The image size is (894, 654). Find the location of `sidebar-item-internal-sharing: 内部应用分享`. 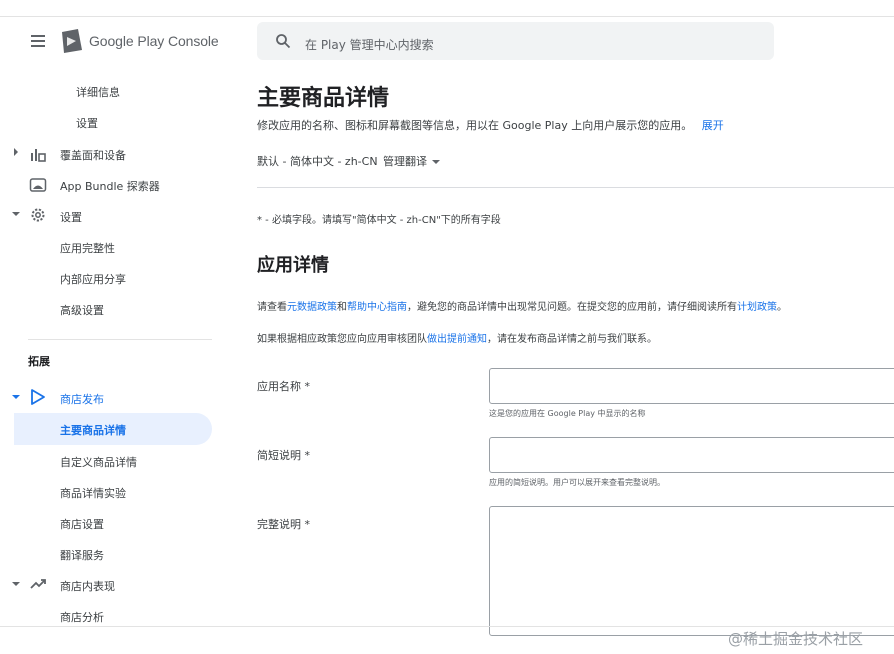

sidebar-item-internal-sharing: 内部应用分享 is located at coordinates (93, 279).